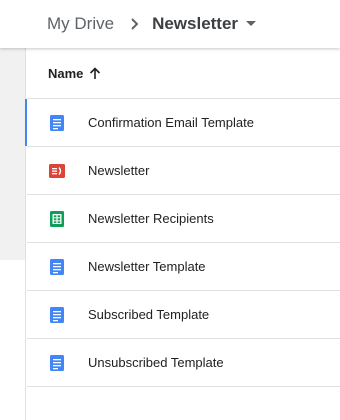 The image size is (340, 420). Describe the element at coordinates (13, 340) in the screenshot. I see `side-panel-lower` at that location.